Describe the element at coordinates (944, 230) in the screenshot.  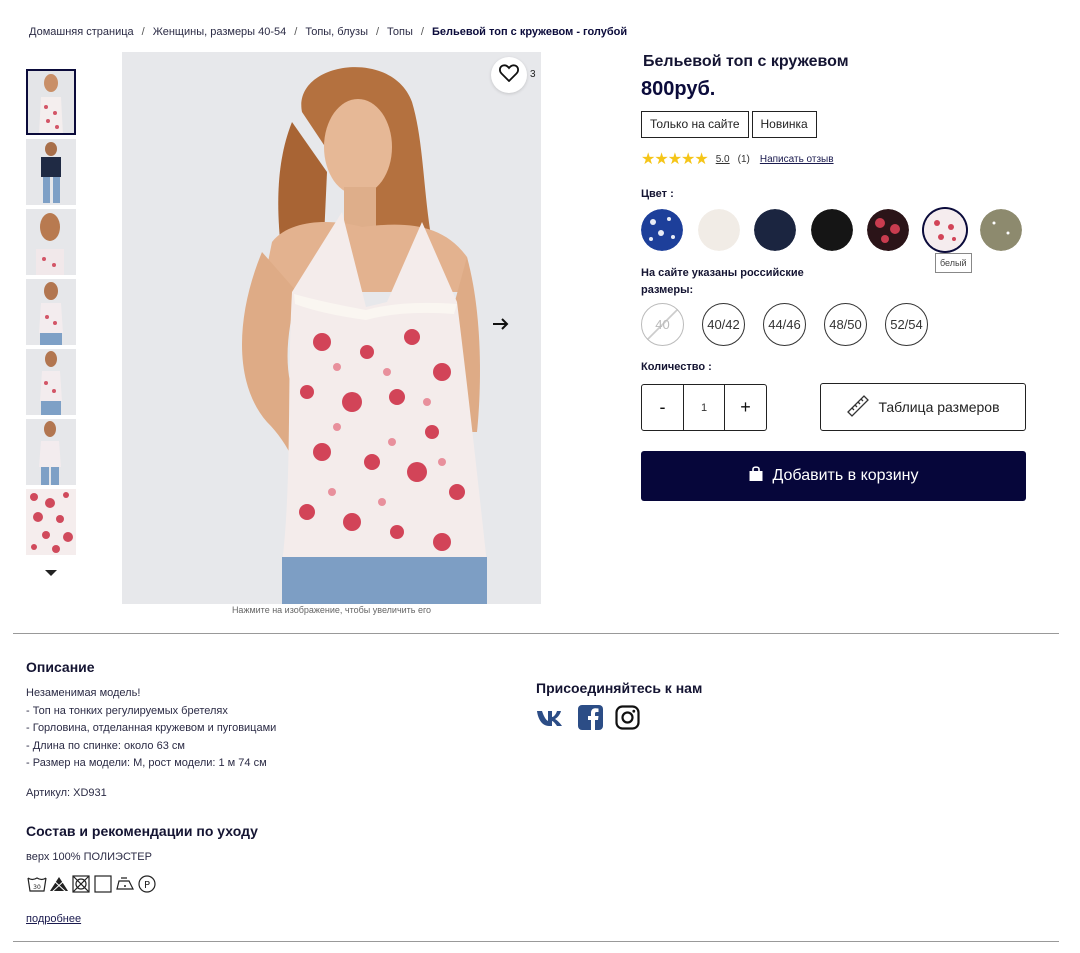
I see `color-swatch-white-floral` at that location.